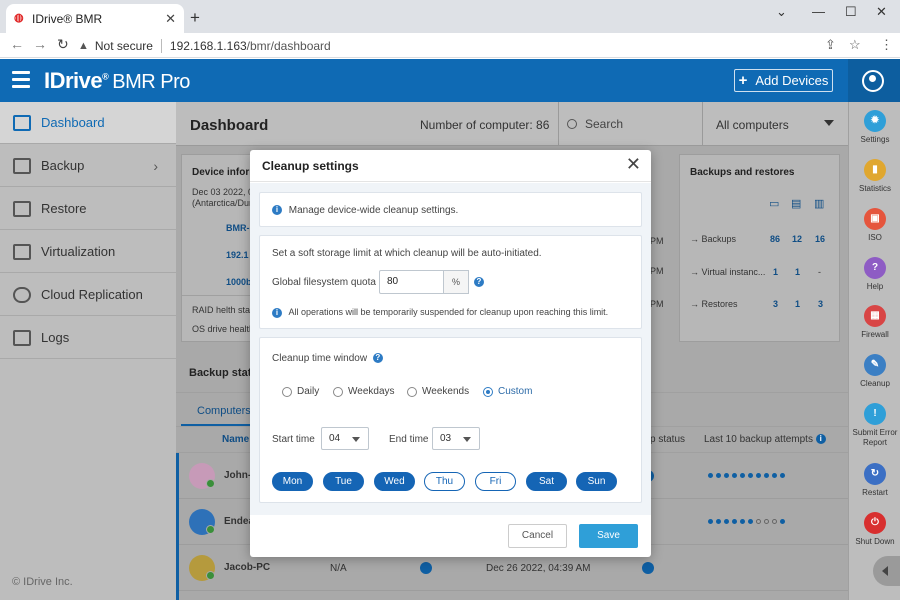  What do you see at coordinates (327, 358) in the screenshot?
I see `window-row: Cleanup time window ?` at bounding box center [327, 358].